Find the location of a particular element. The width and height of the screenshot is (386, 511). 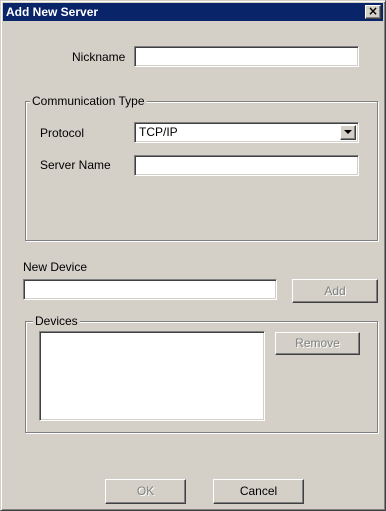

protocol-label: Protocol is located at coordinates (62, 133).